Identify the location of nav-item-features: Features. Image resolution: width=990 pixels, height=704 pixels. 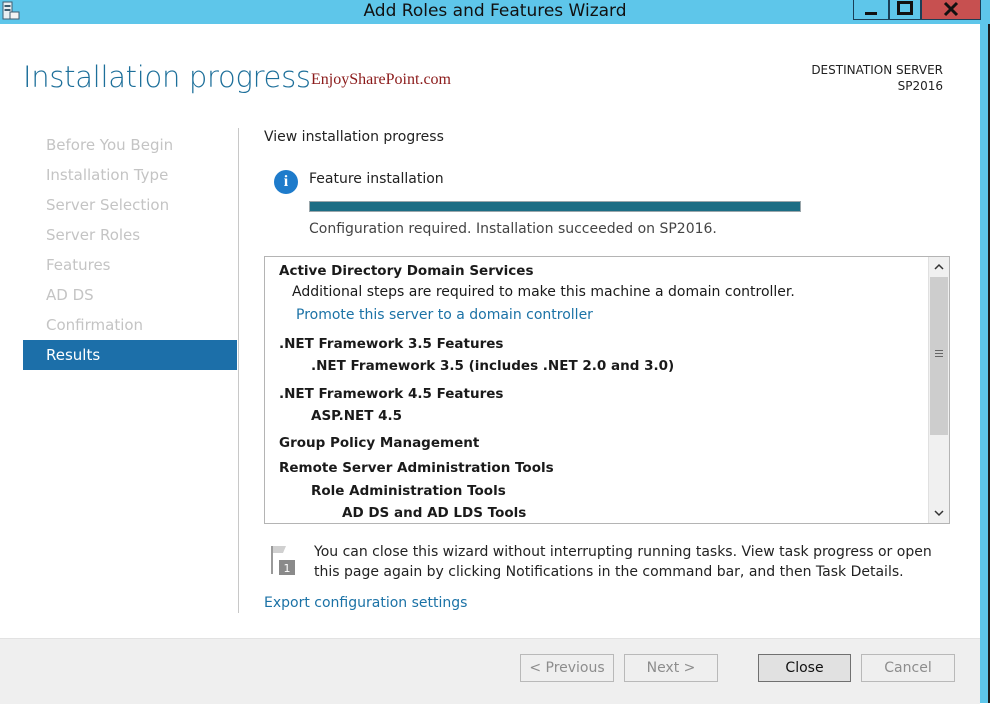
(130, 265).